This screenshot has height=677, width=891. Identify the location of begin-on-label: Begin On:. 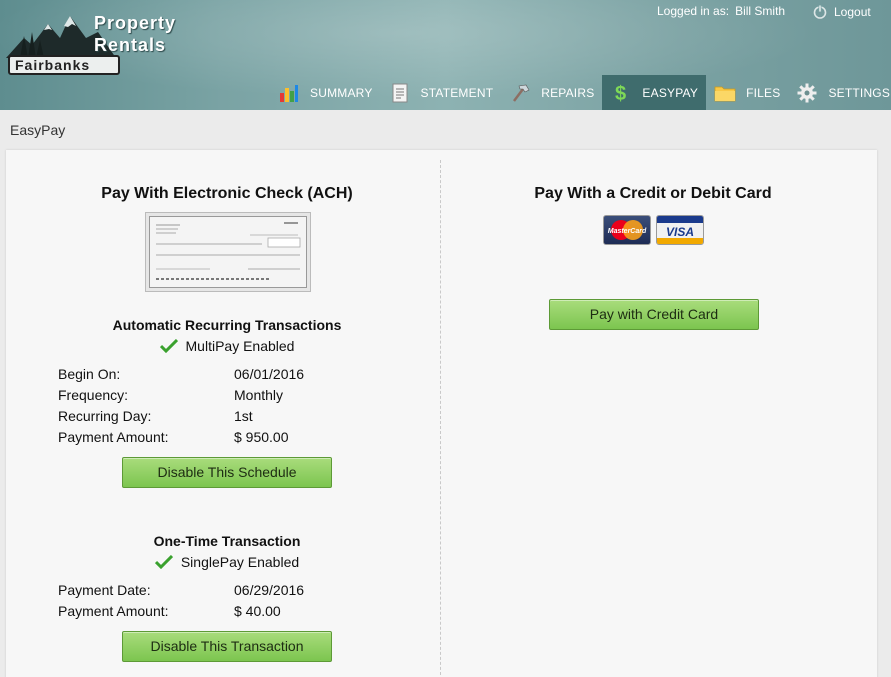
(89, 374).